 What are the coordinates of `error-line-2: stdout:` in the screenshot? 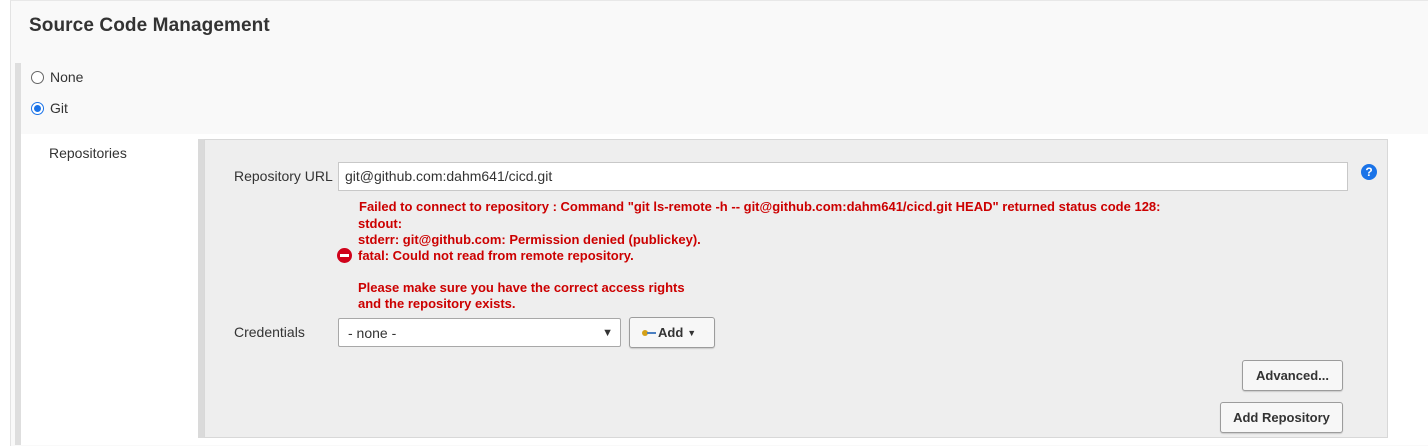 It's located at (380, 223).